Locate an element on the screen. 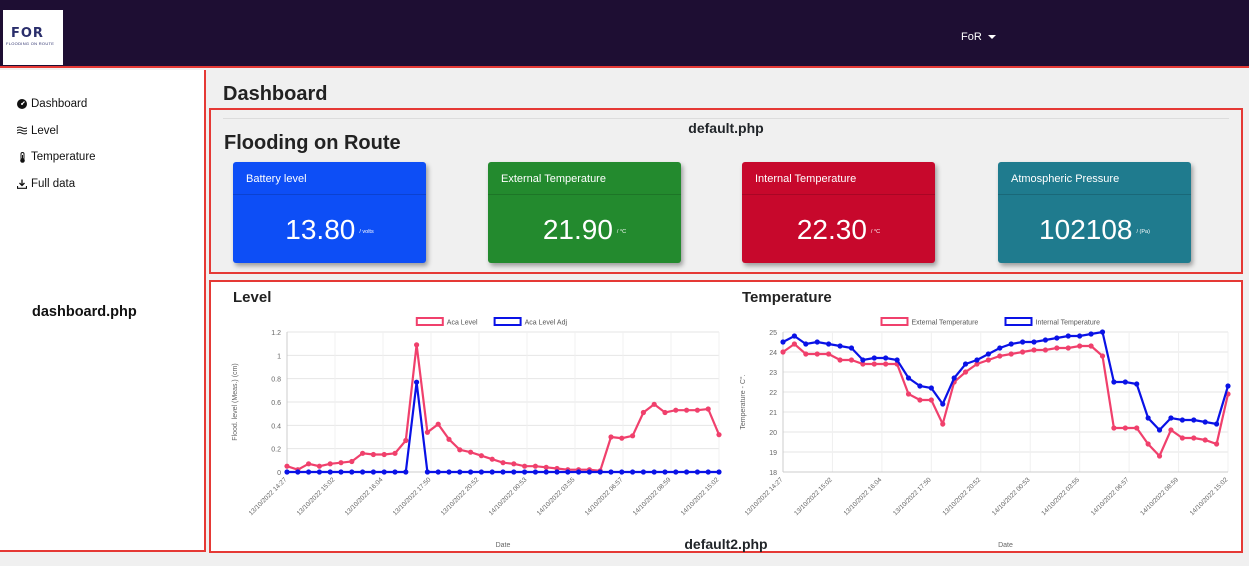 The width and height of the screenshot is (1249, 566). logo: FOR FLOODING ON ROUTE is located at coordinates (33, 37).